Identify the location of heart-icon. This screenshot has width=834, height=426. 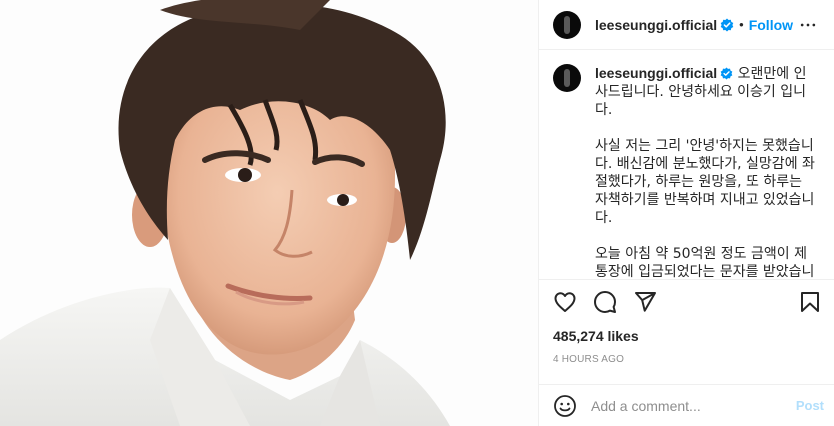
(565, 302).